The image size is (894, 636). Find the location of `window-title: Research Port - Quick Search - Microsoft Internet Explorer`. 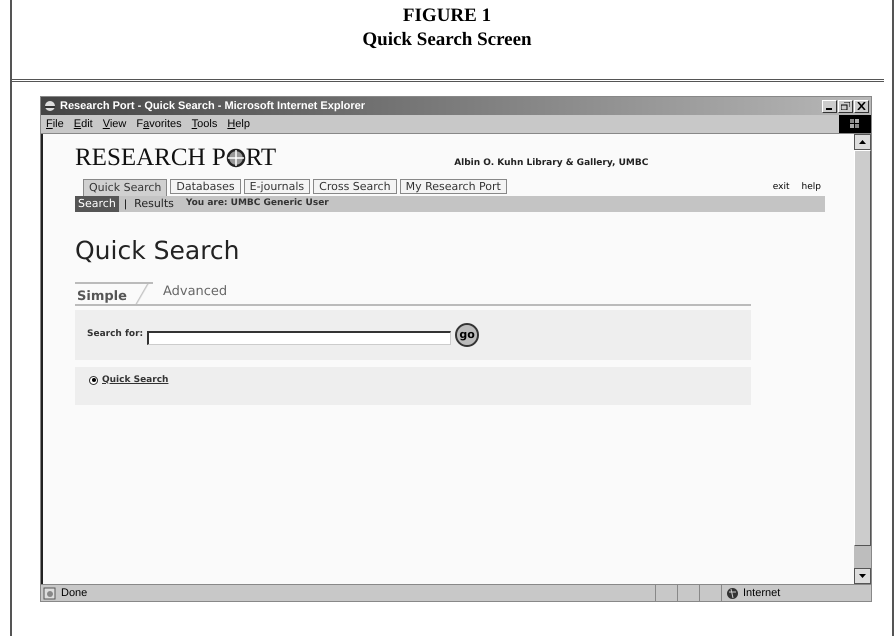

window-title: Research Port - Quick Search - Microsoft Internet Explorer is located at coordinates (213, 106).